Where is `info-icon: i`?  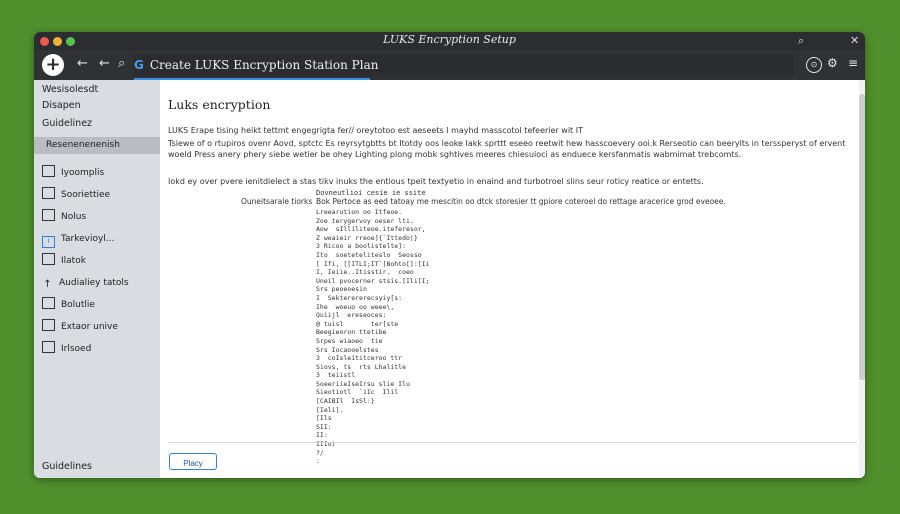
info-icon: i is located at coordinates (48, 242).